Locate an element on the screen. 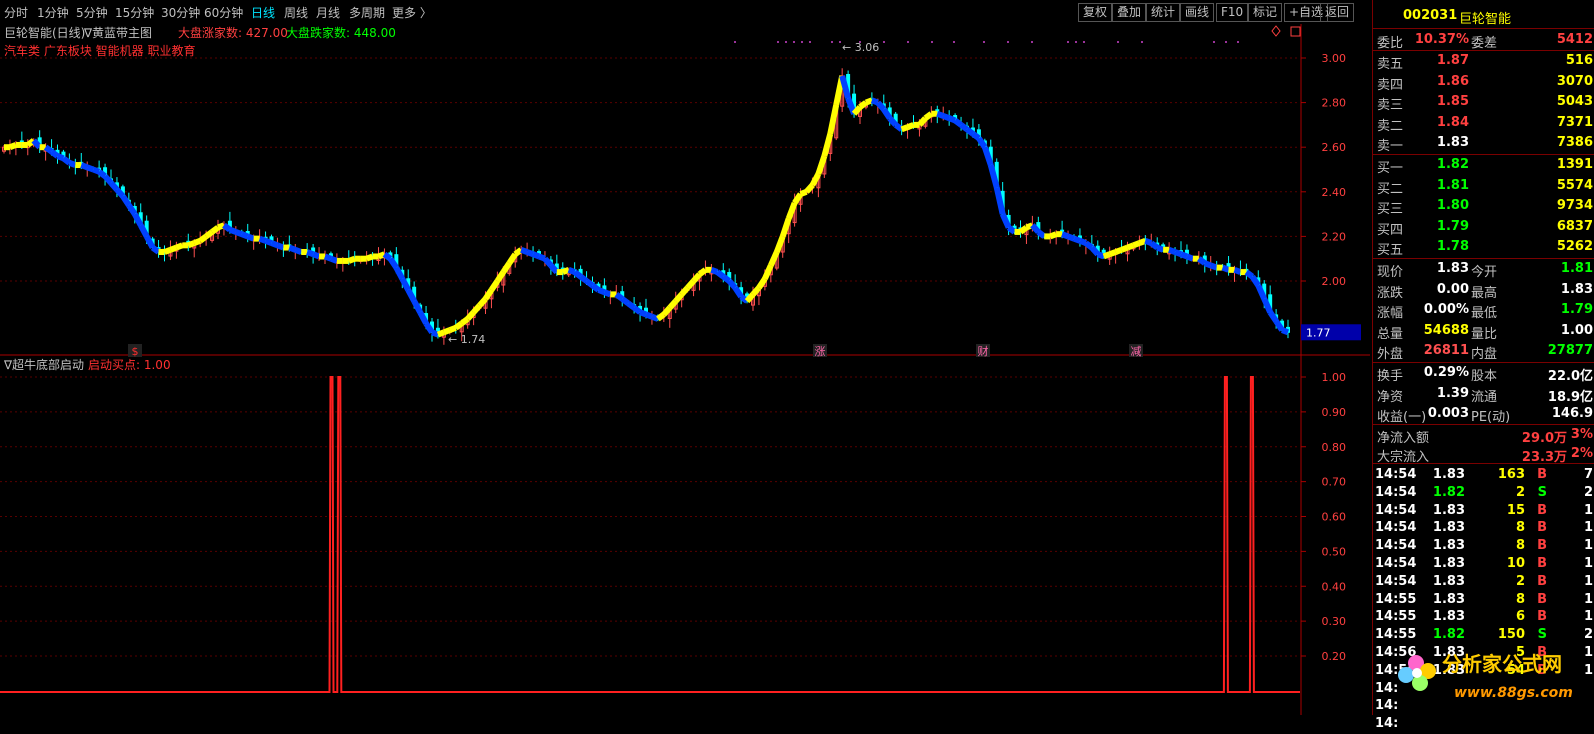 The height and width of the screenshot is (734, 1594). weicha-label: 委差 is located at coordinates (1484, 43).